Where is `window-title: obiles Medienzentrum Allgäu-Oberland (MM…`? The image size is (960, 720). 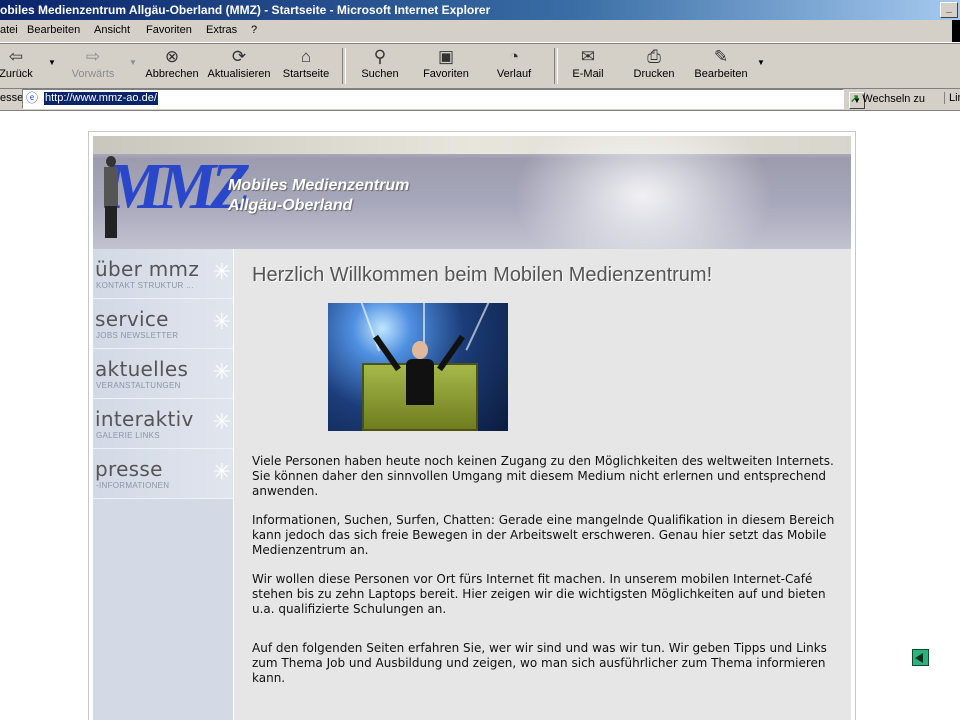 window-title: obiles Medienzentrum Allgäu-Oberland (MM… is located at coordinates (245, 10).